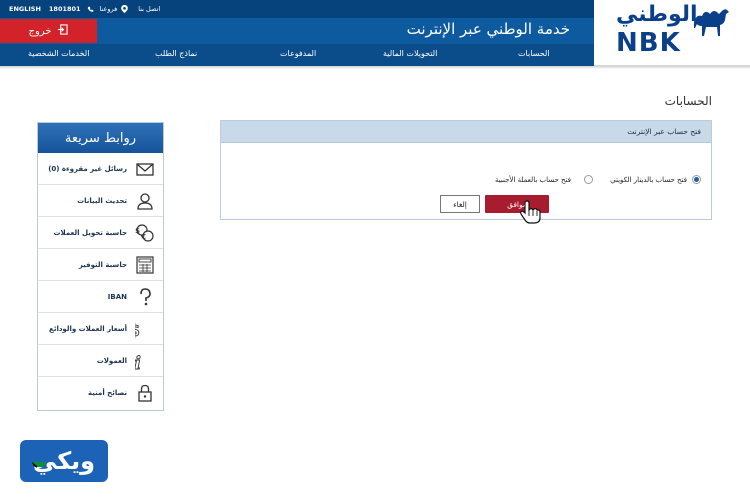  Describe the element at coordinates (100, 297) in the screenshot. I see `quick-link-iban: IBAN` at that location.